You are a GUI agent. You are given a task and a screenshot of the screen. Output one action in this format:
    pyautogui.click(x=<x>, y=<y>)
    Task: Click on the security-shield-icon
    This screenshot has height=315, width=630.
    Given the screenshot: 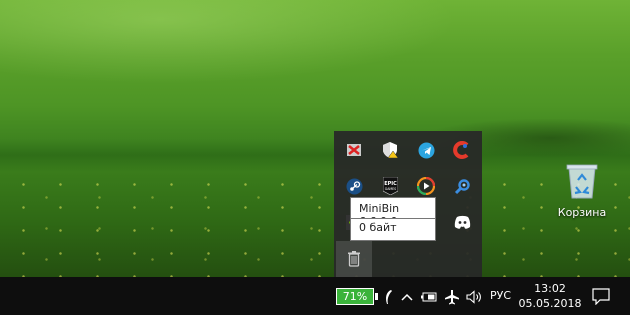 What is the action you would take?
    pyautogui.click(x=390, y=150)
    